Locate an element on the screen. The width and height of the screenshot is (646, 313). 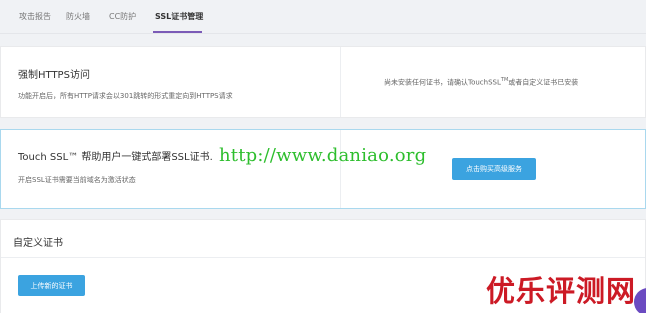
force-https-title: 强制HTTPS访问 is located at coordinates (54, 75).